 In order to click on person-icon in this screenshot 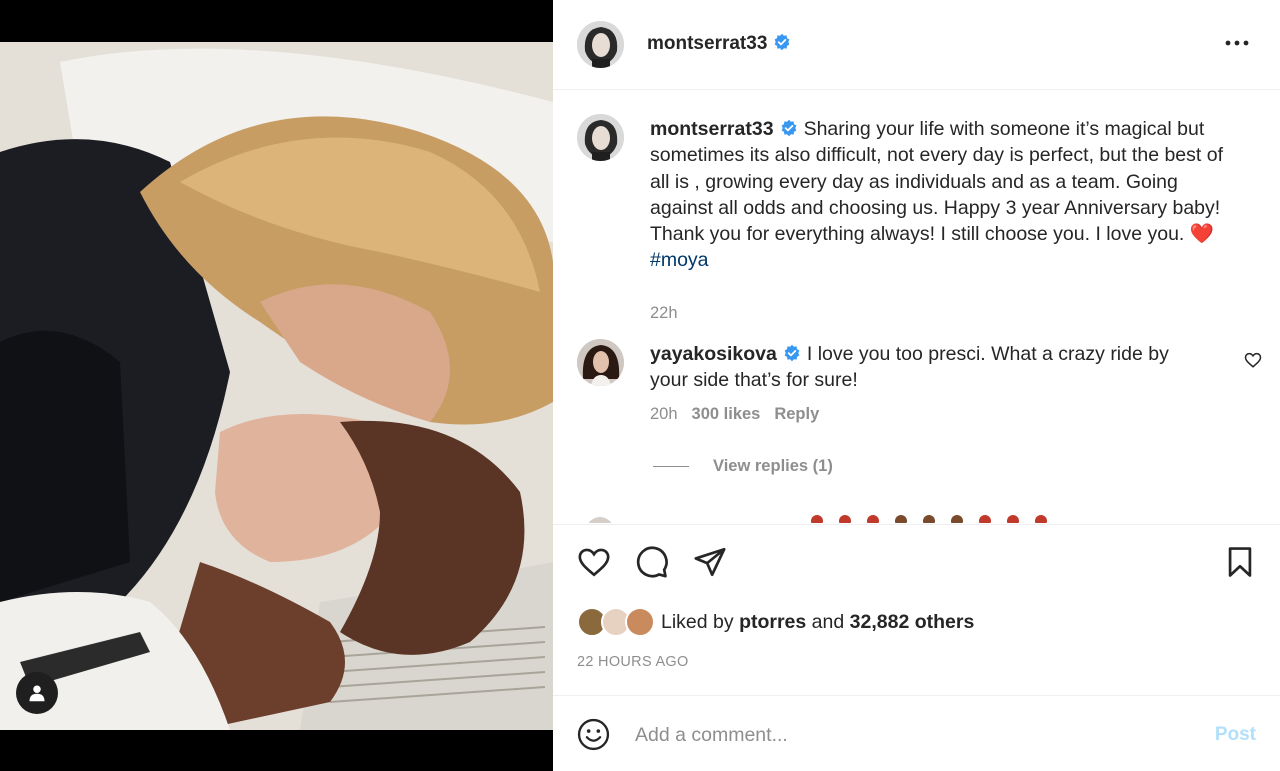, I will do `click(37, 693)`.